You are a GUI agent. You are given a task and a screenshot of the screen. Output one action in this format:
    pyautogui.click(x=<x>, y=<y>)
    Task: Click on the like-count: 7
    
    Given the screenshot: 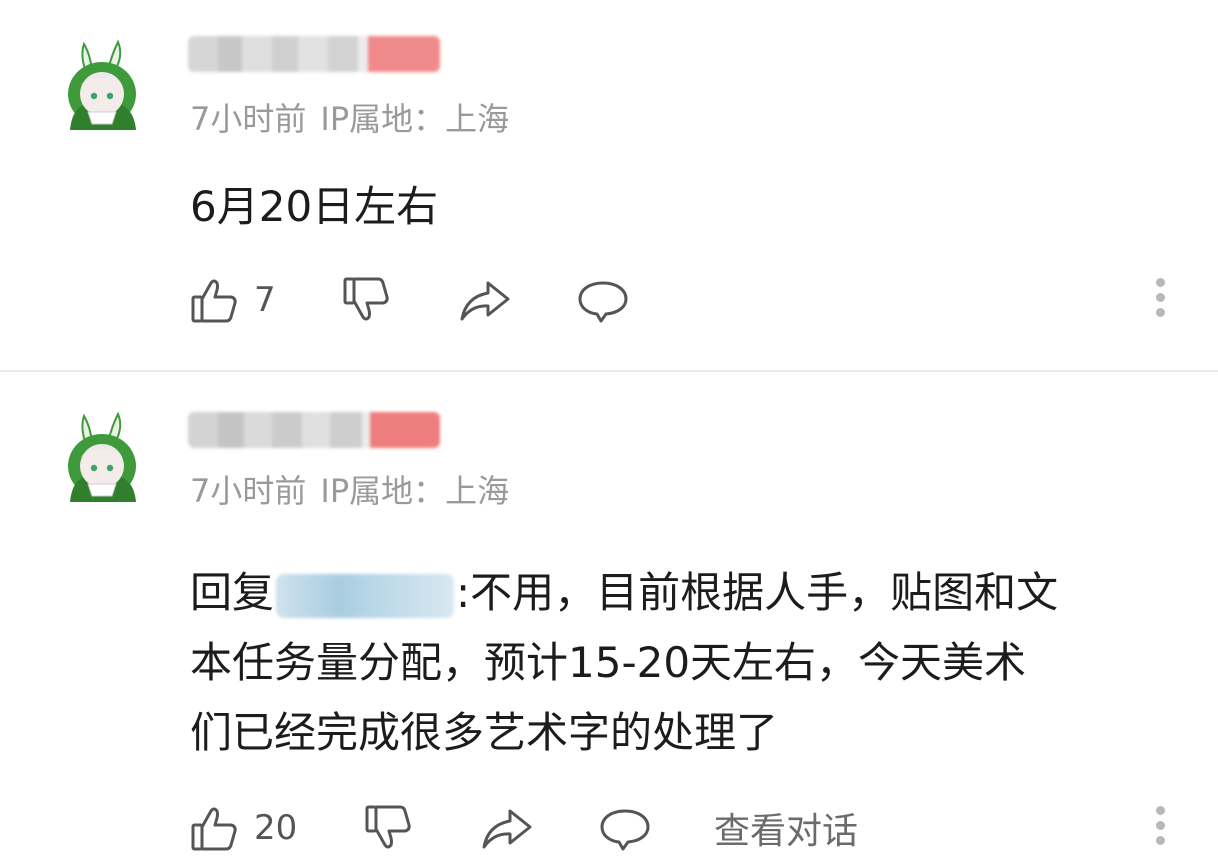 What is the action you would take?
    pyautogui.click(x=265, y=300)
    